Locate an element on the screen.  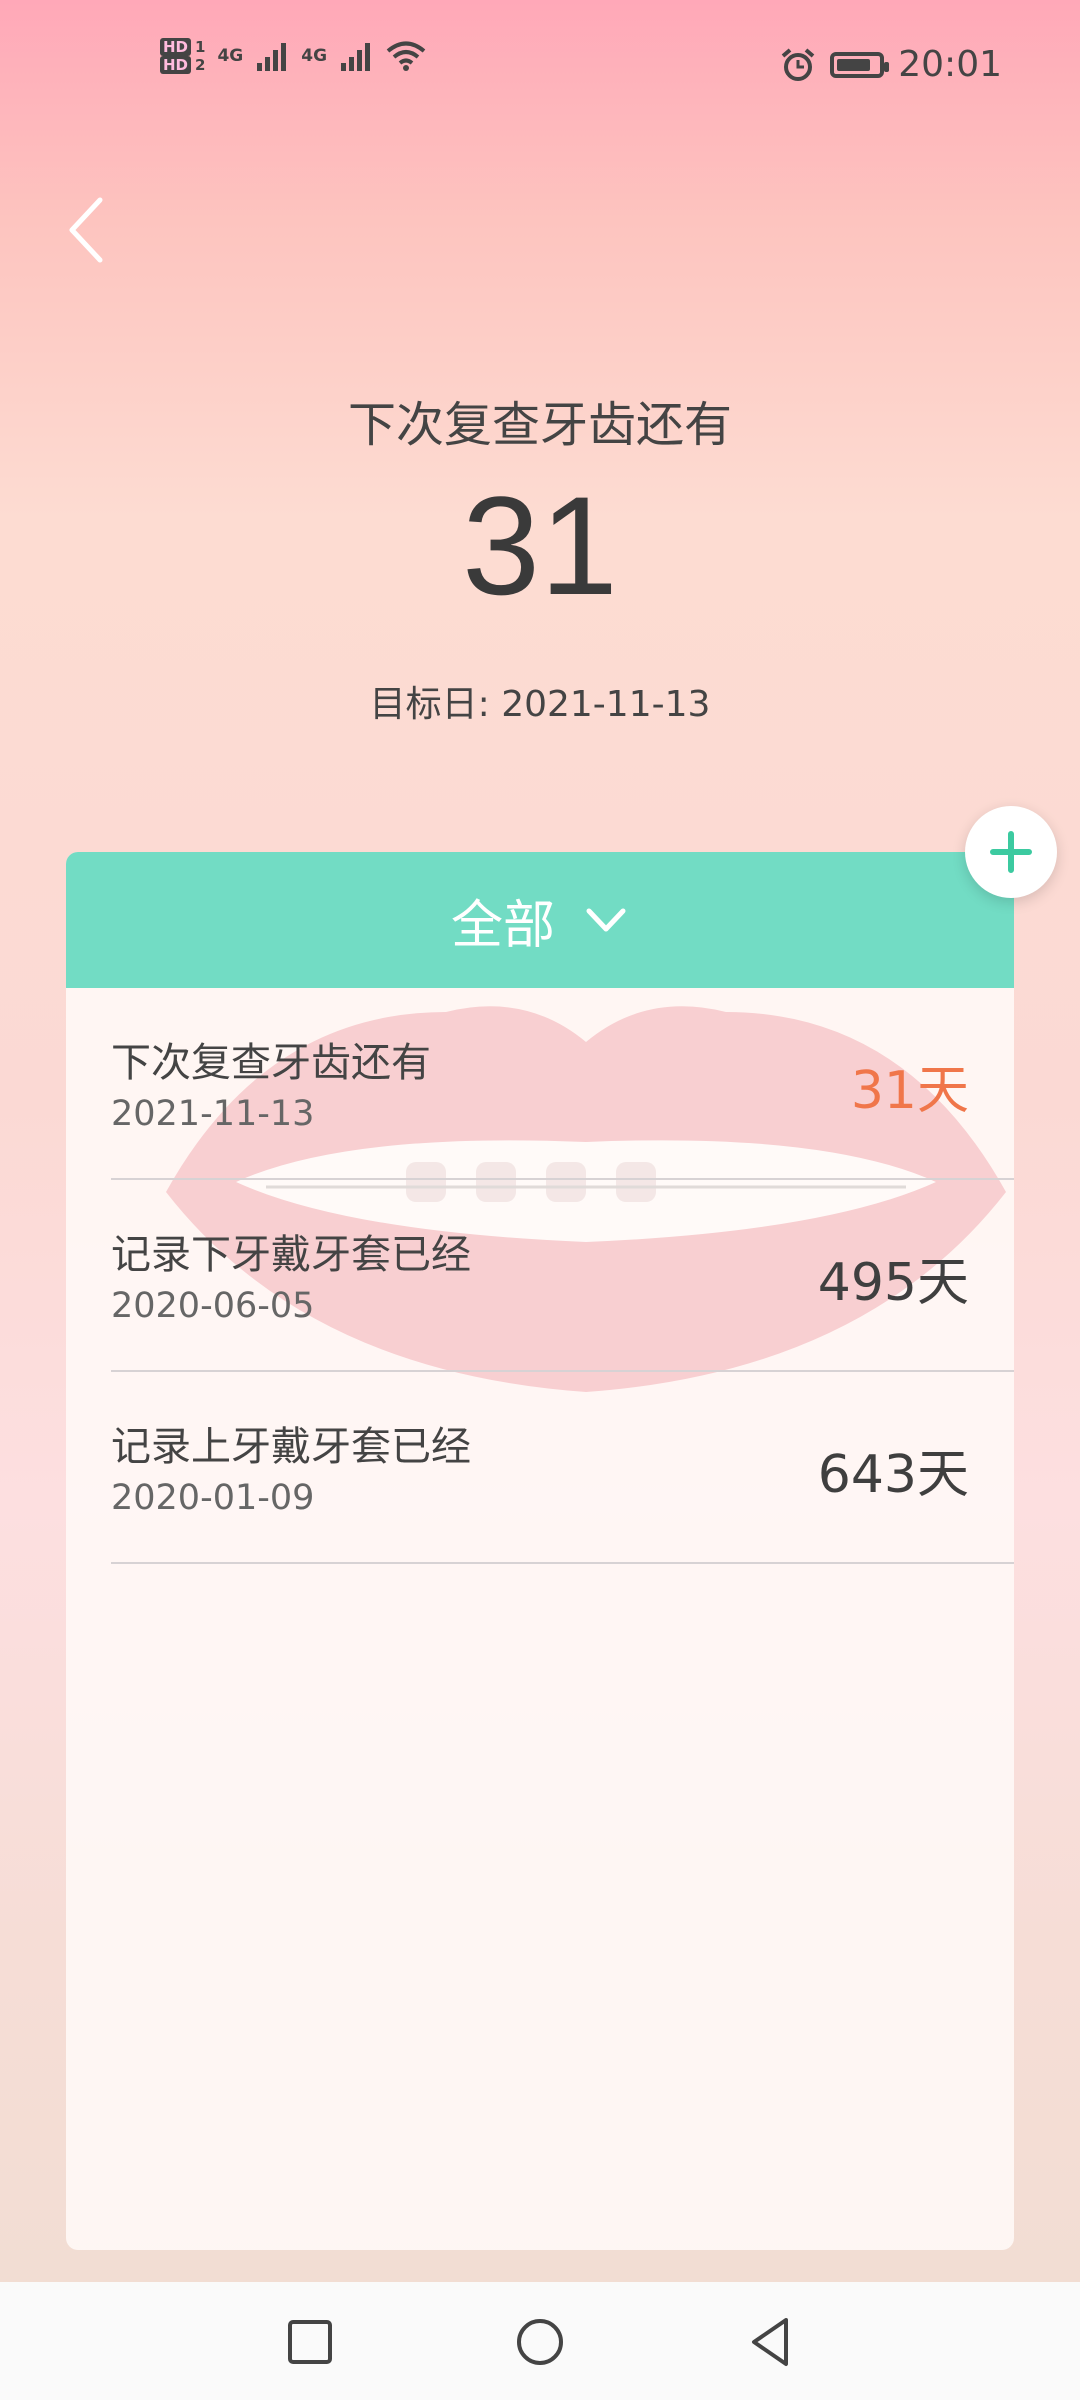
target-date-value: 2021-11-13 is located at coordinates (606, 704).